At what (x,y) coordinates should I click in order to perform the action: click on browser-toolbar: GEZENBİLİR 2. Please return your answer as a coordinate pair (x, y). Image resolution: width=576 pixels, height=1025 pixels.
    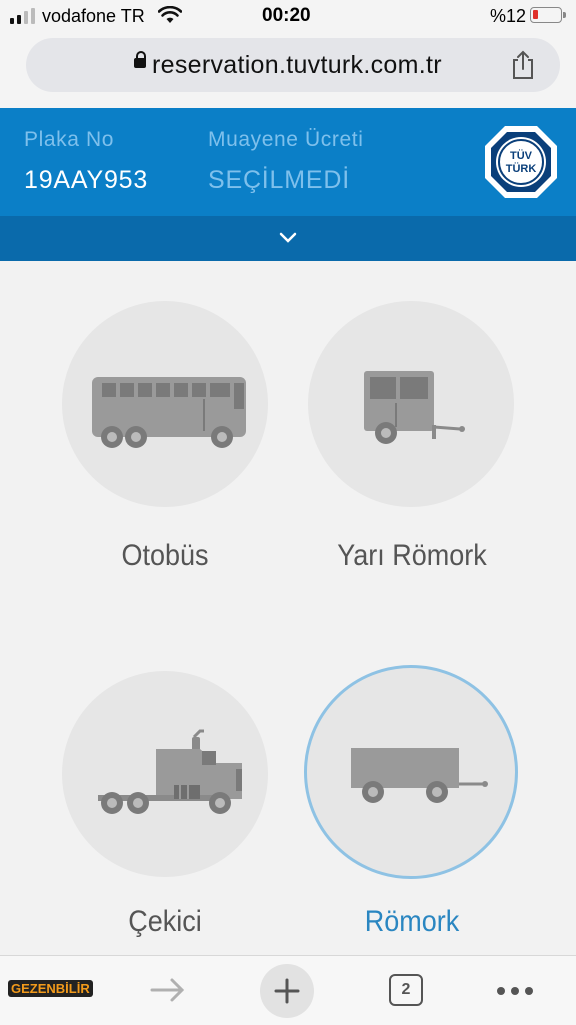
    Looking at the image, I should click on (288, 990).